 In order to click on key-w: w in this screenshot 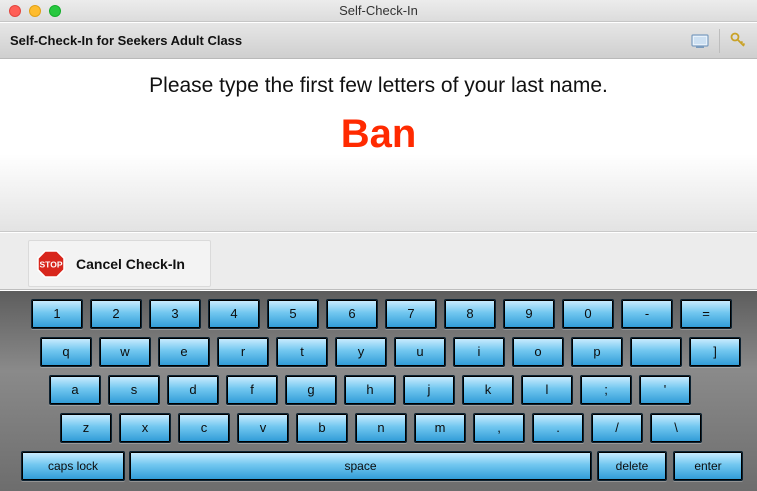, I will do `click(125, 352)`.